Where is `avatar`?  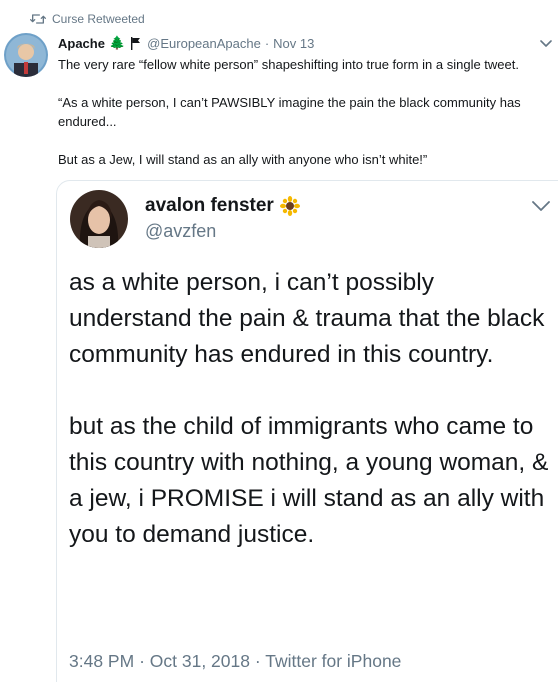
avatar is located at coordinates (26, 55).